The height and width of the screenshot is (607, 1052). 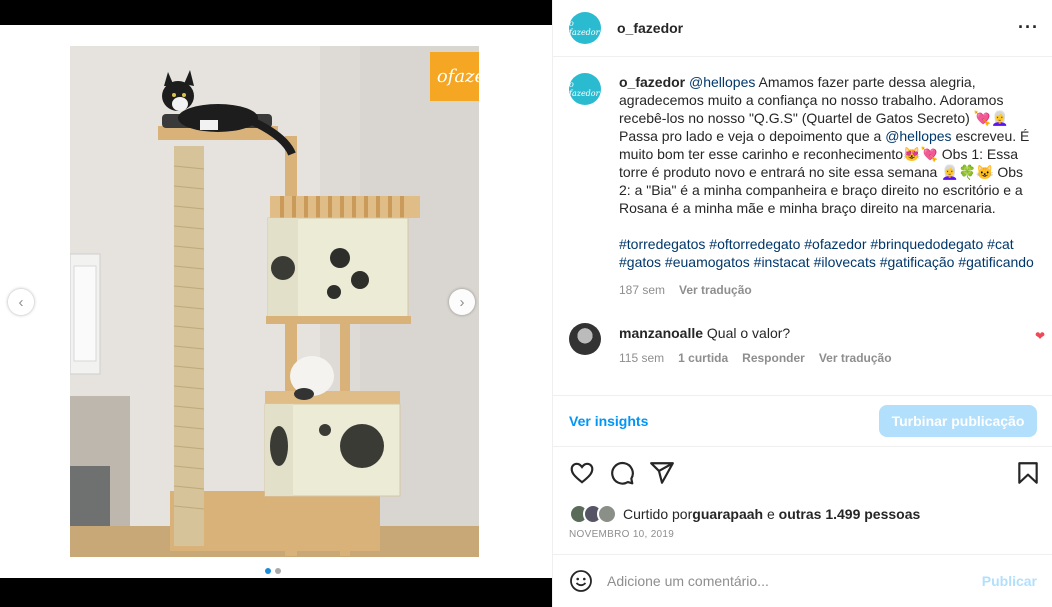 What do you see at coordinates (585, 89) in the screenshot?
I see `caption-avatar: o fazedor` at bounding box center [585, 89].